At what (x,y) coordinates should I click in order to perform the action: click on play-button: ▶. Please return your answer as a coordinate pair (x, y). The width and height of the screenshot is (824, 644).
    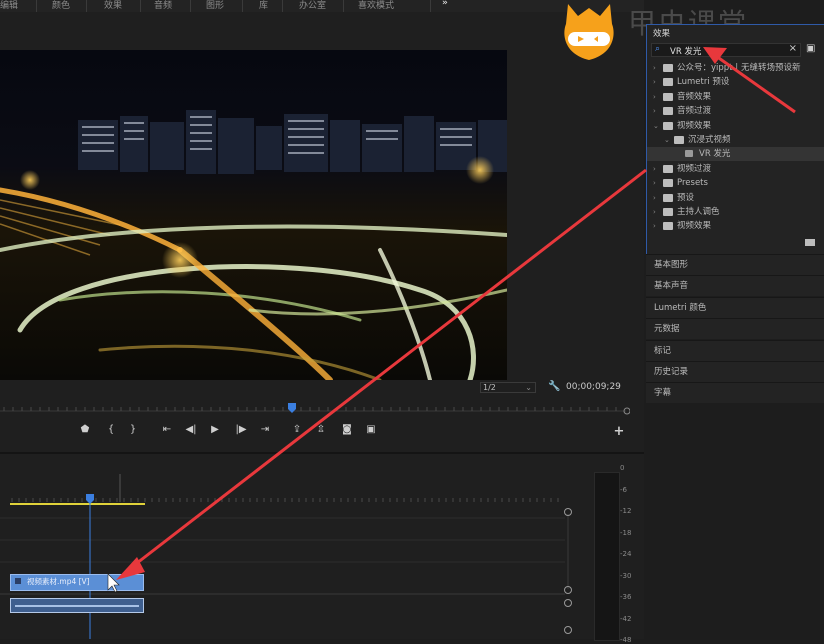
    Looking at the image, I should click on (215, 429).